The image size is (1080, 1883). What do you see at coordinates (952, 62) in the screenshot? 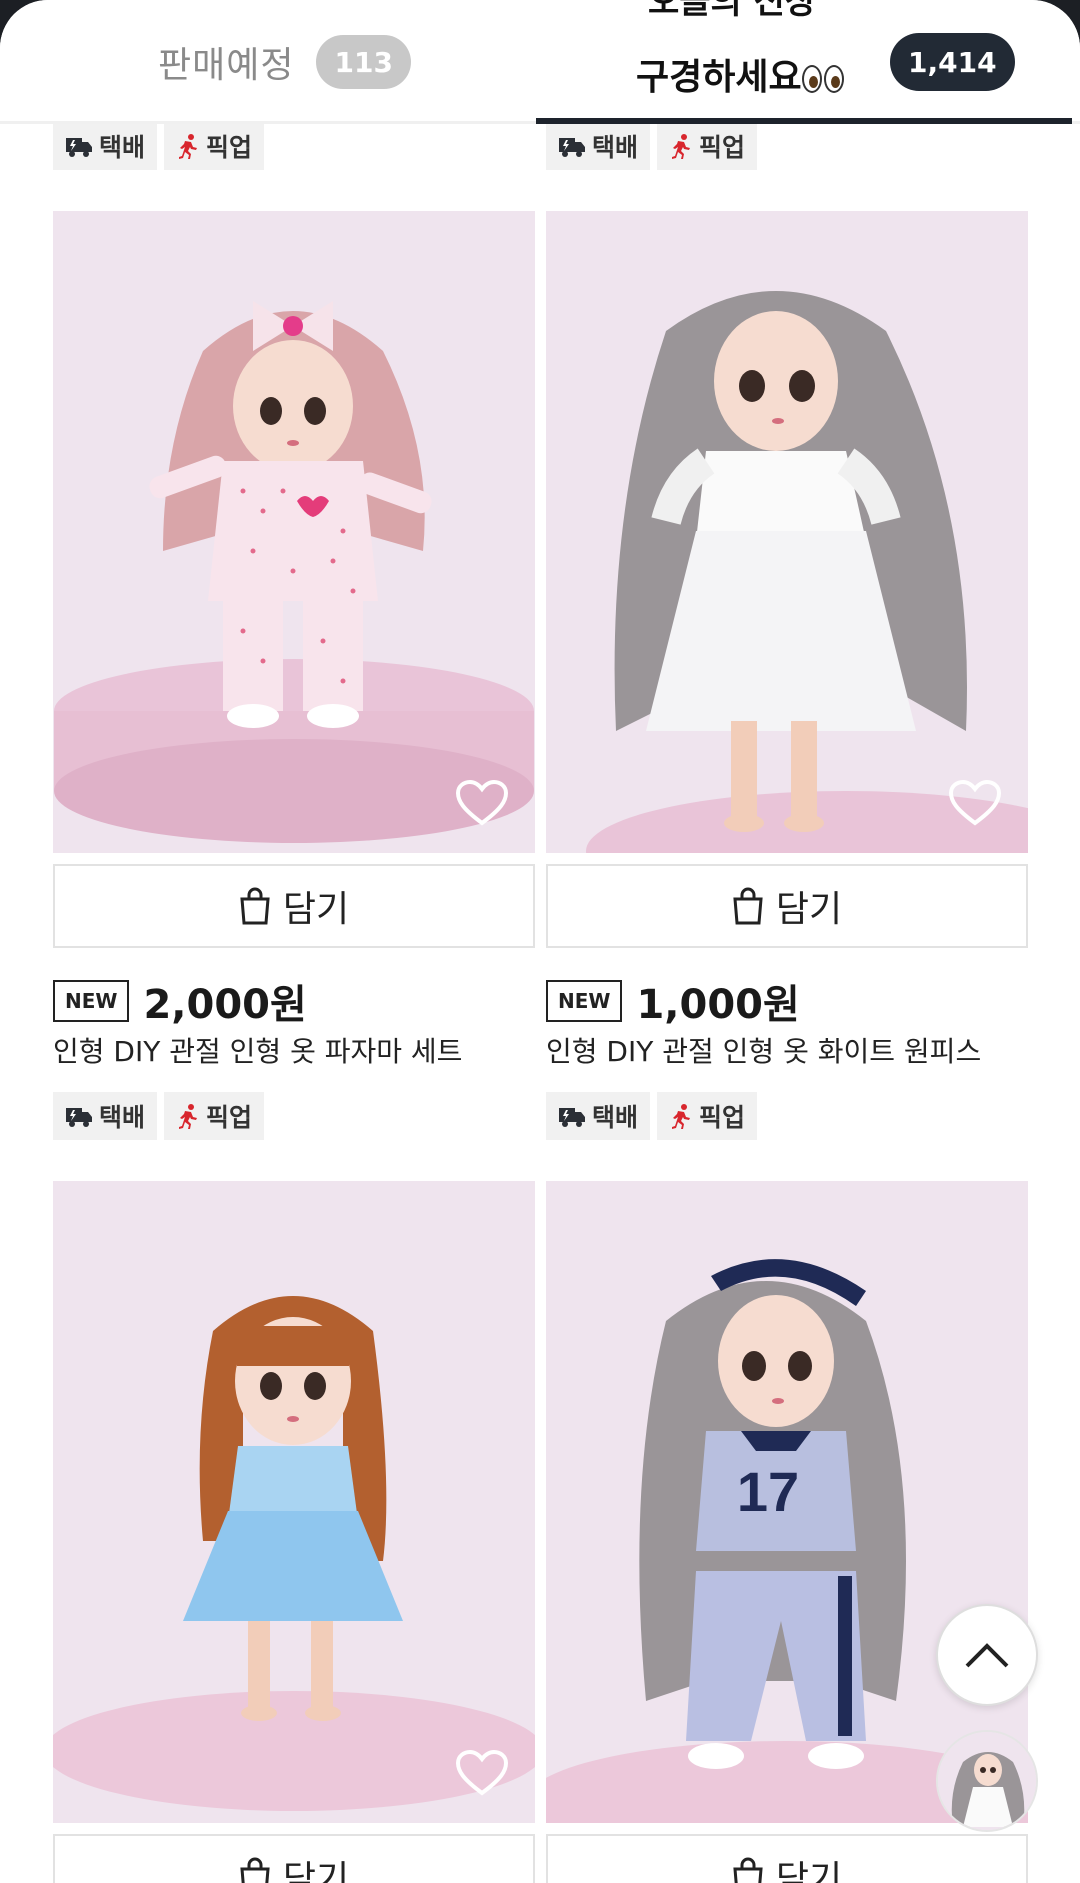
I see `tab-new-arrivals-count: 1,414` at bounding box center [952, 62].